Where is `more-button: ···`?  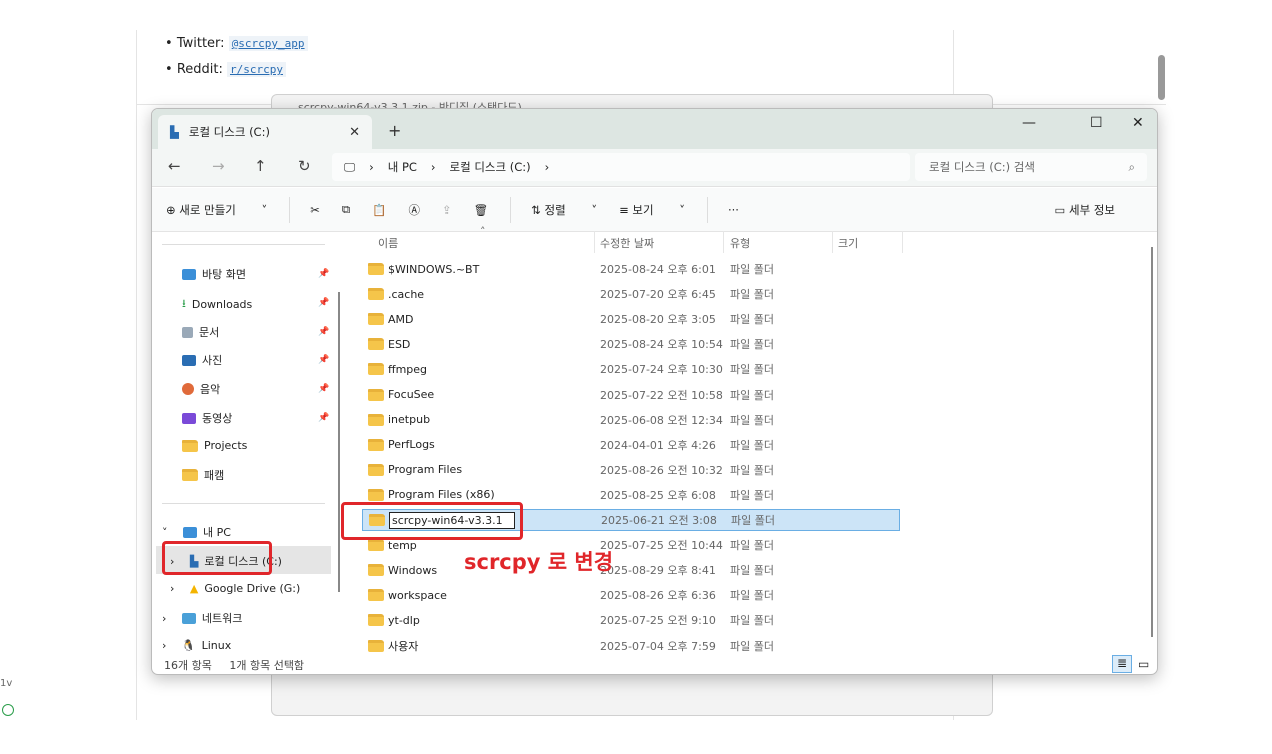 more-button: ··· is located at coordinates (733, 210).